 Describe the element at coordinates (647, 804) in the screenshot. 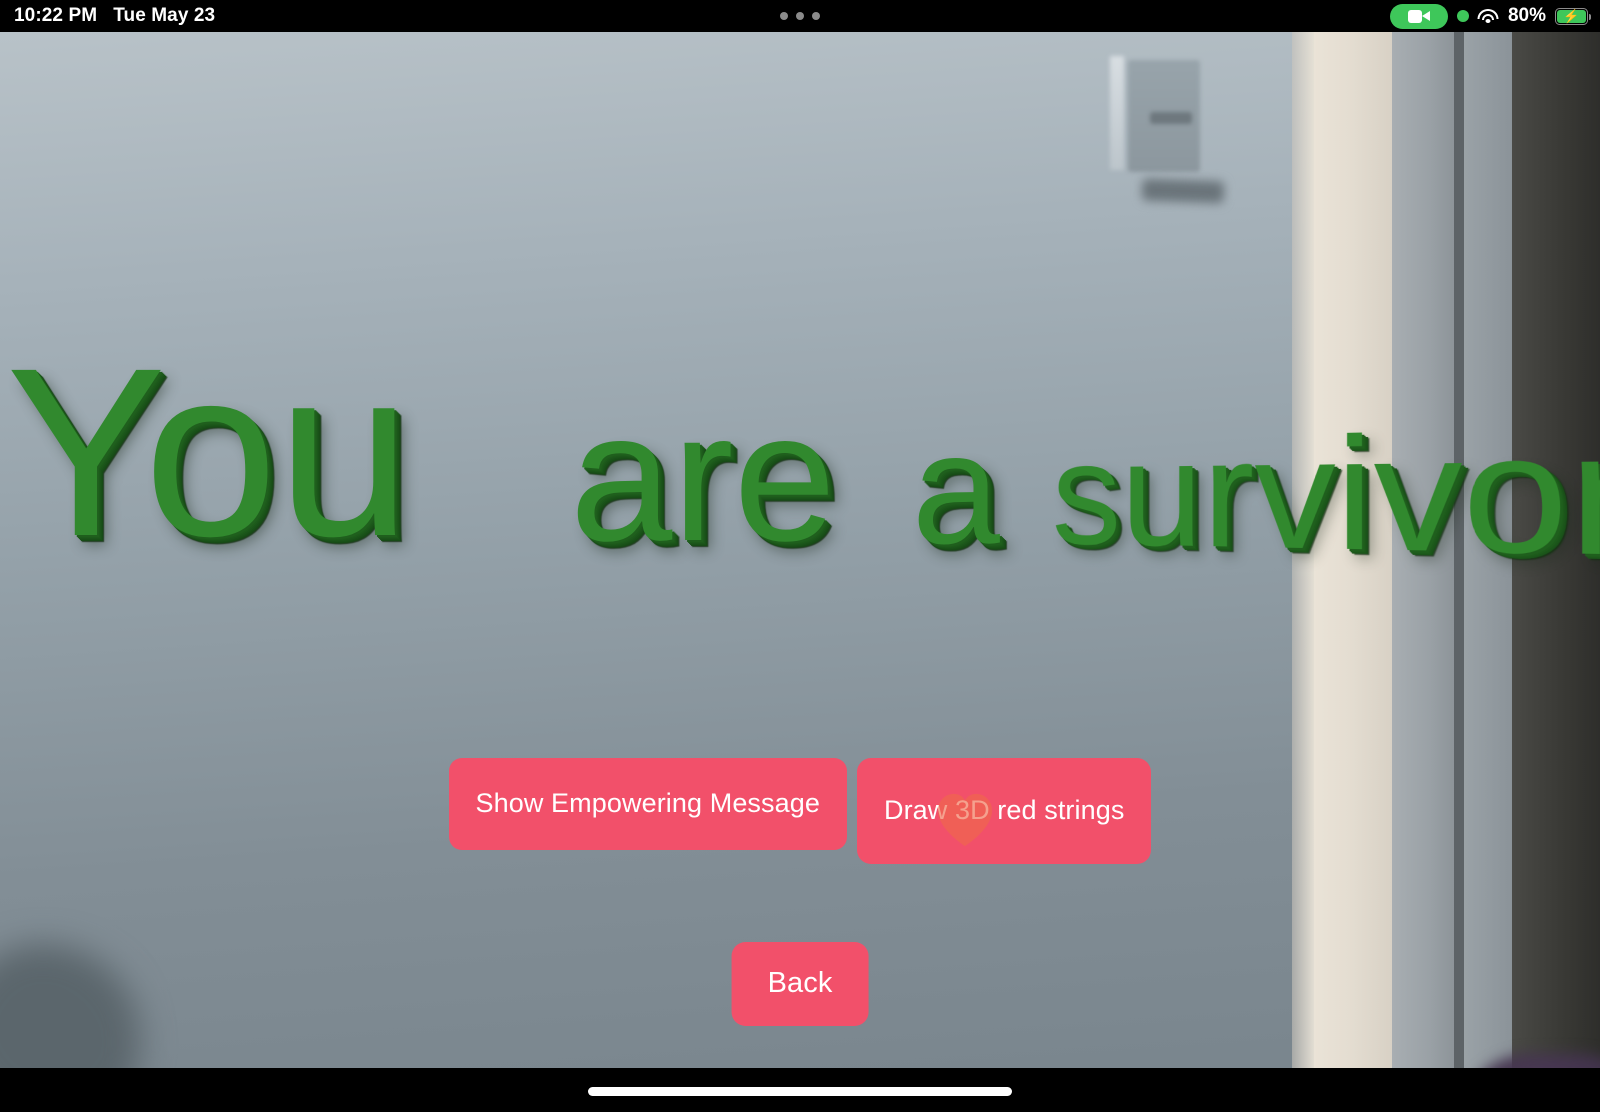

I see `show-empowering-message-button: Show Empowering Message` at that location.